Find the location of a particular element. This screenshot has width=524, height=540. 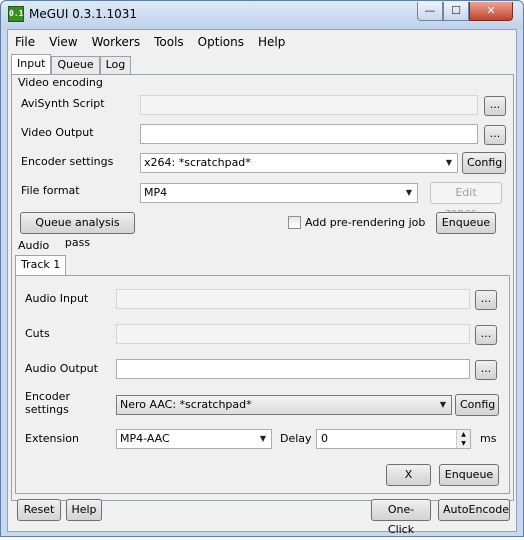

queue-analysis-pass-button: Queue analysis pass is located at coordinates (77, 230).